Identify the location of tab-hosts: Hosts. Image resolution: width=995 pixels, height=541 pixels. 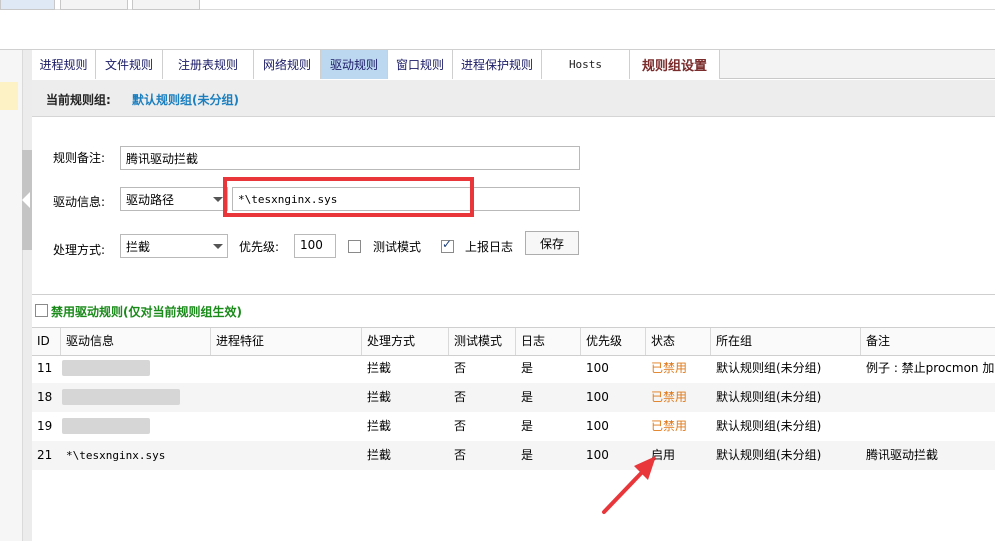
(586, 64).